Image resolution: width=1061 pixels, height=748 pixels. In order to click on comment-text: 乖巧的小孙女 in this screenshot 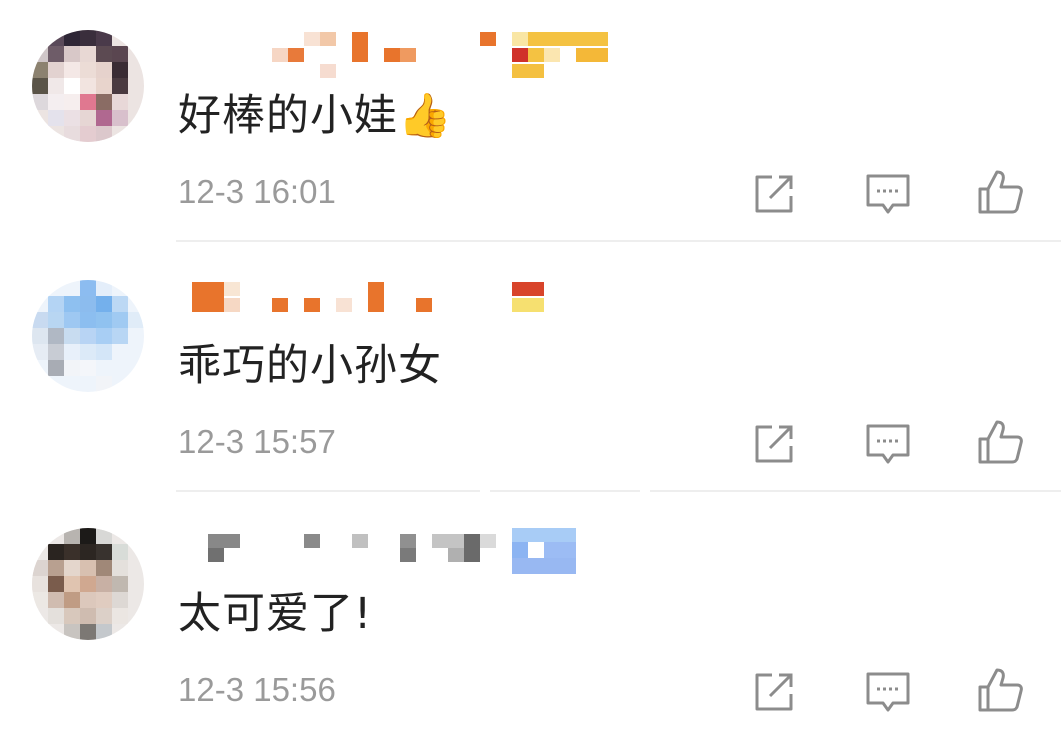, I will do `click(310, 366)`.